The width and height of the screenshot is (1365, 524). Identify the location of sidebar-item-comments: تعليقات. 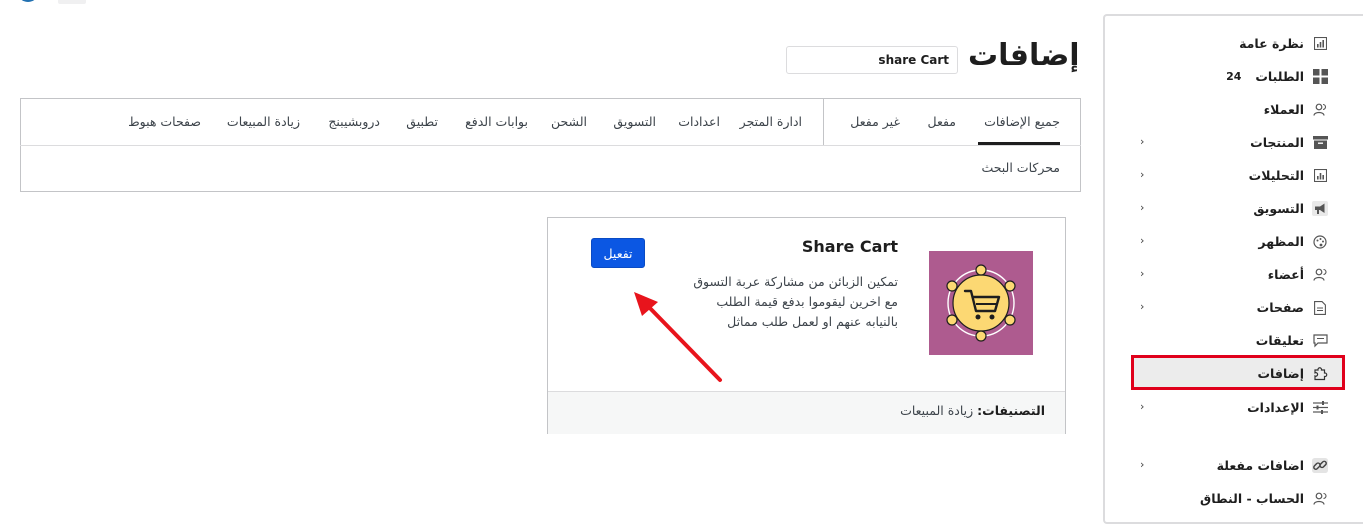
(1238, 340).